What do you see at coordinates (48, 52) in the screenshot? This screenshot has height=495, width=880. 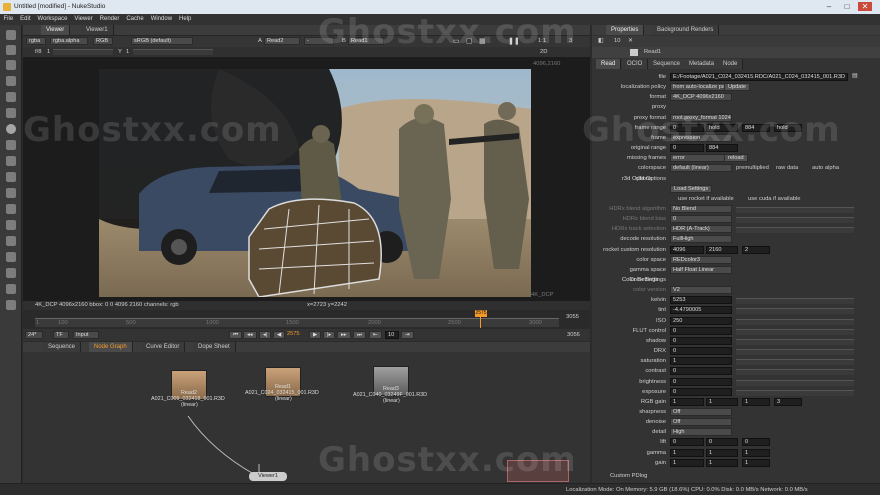 I see `gain-value: 1` at bounding box center [48, 52].